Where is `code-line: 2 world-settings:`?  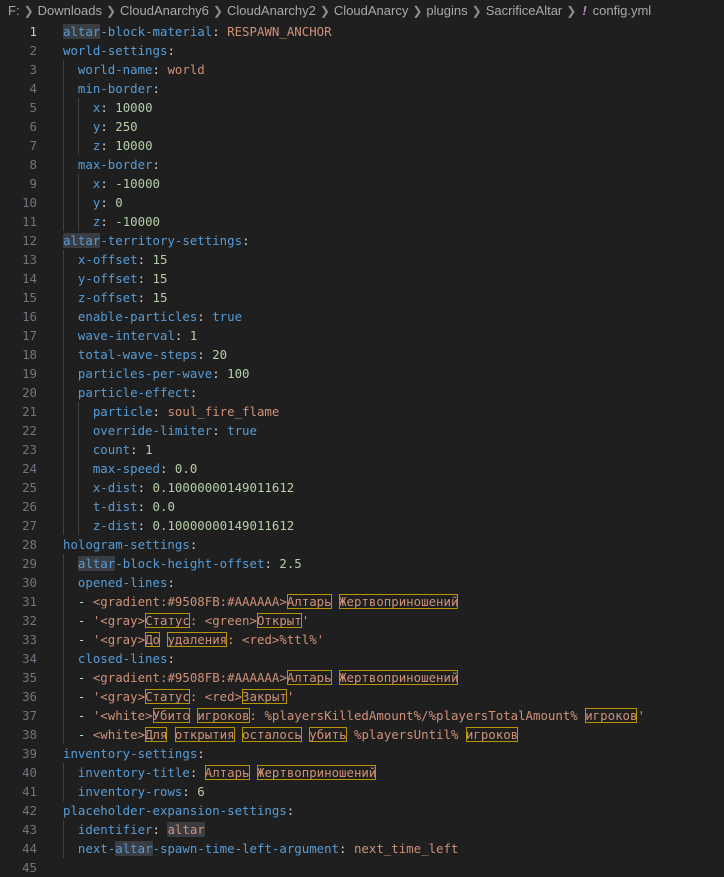
code-line: 2 world-settings: is located at coordinates (362, 50).